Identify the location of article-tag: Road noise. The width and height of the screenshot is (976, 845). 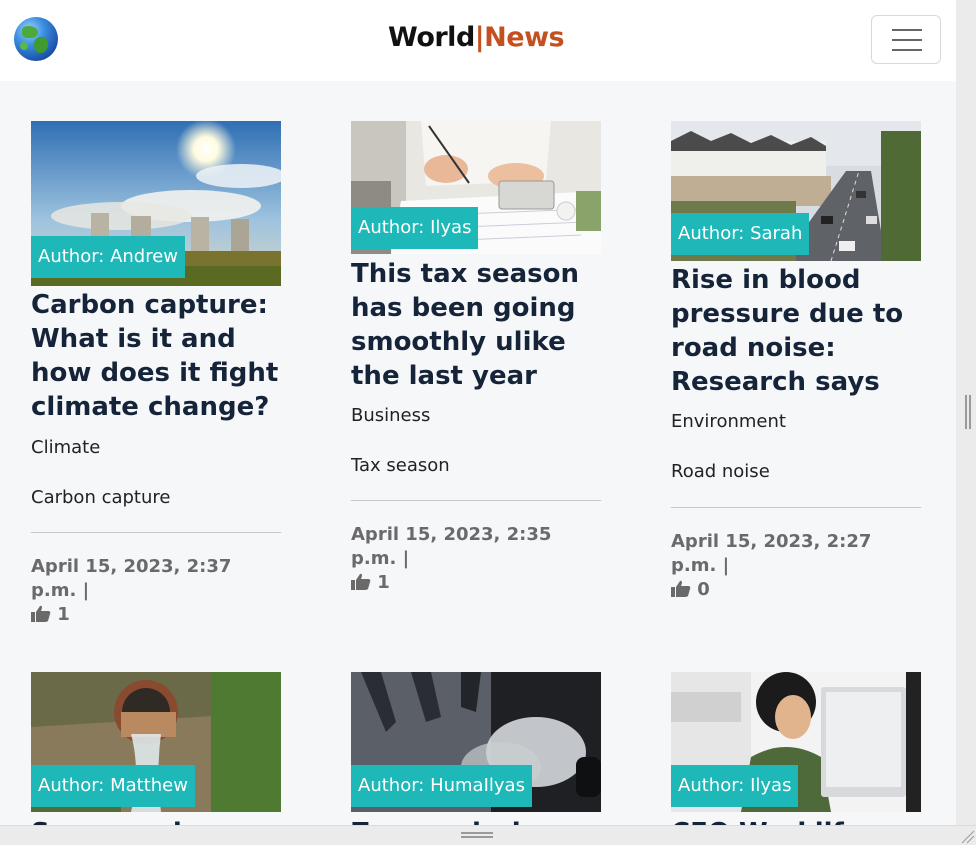
(720, 471).